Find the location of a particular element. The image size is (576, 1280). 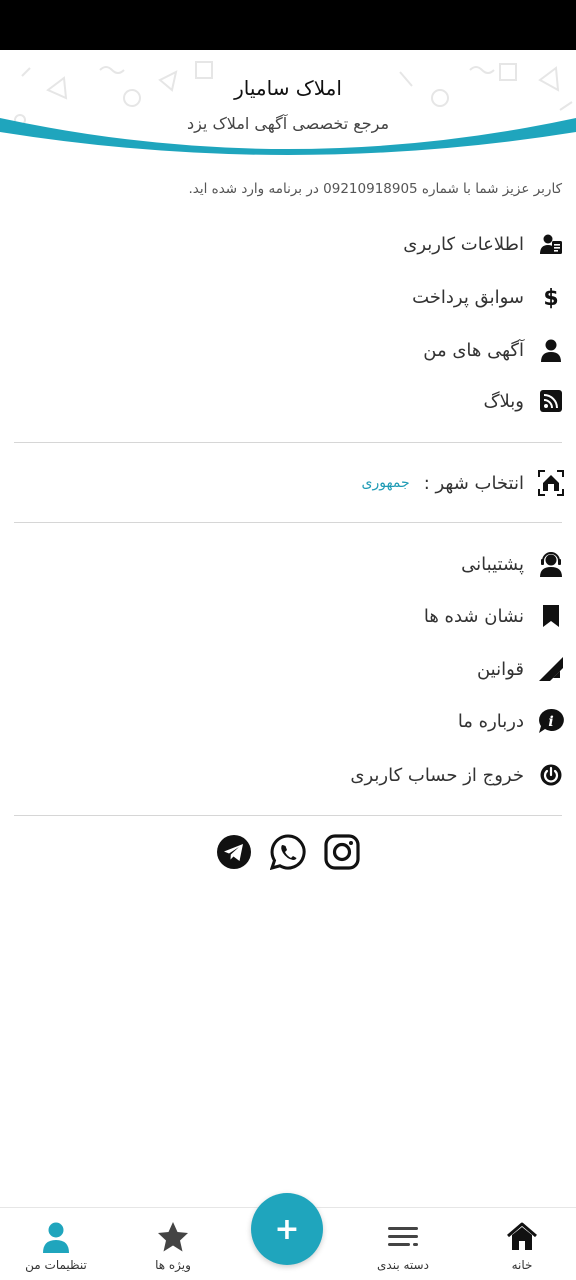

telegram-icon is located at coordinates (234, 852).